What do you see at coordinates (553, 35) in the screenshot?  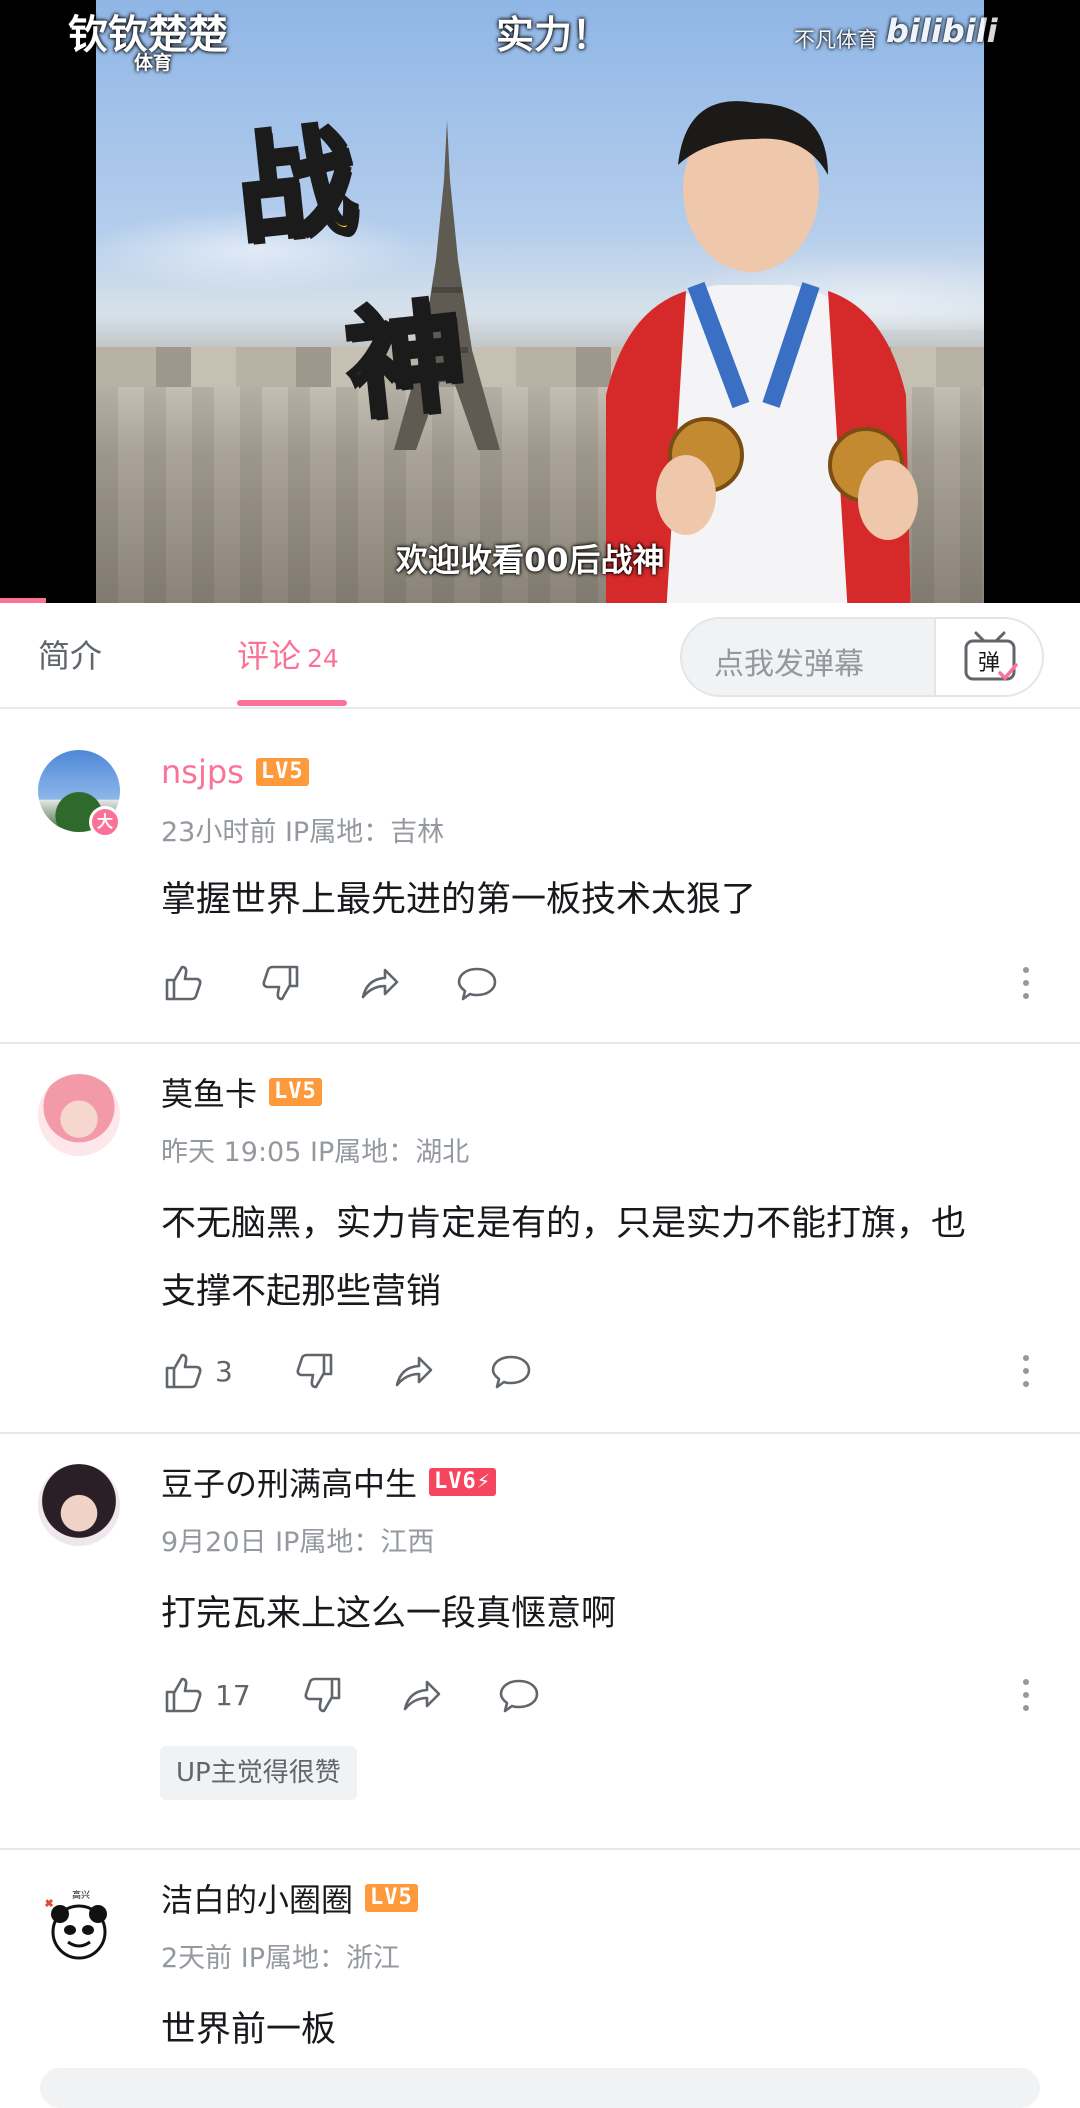 I see `video-top-caption: 实力！` at bounding box center [553, 35].